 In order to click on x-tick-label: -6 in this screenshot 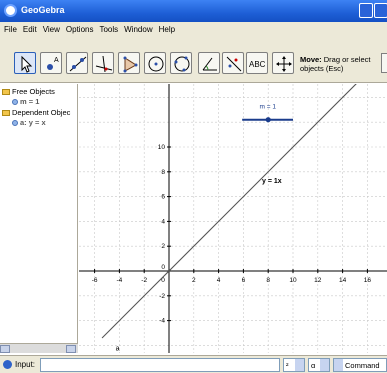, I will do `click(95, 280)`.